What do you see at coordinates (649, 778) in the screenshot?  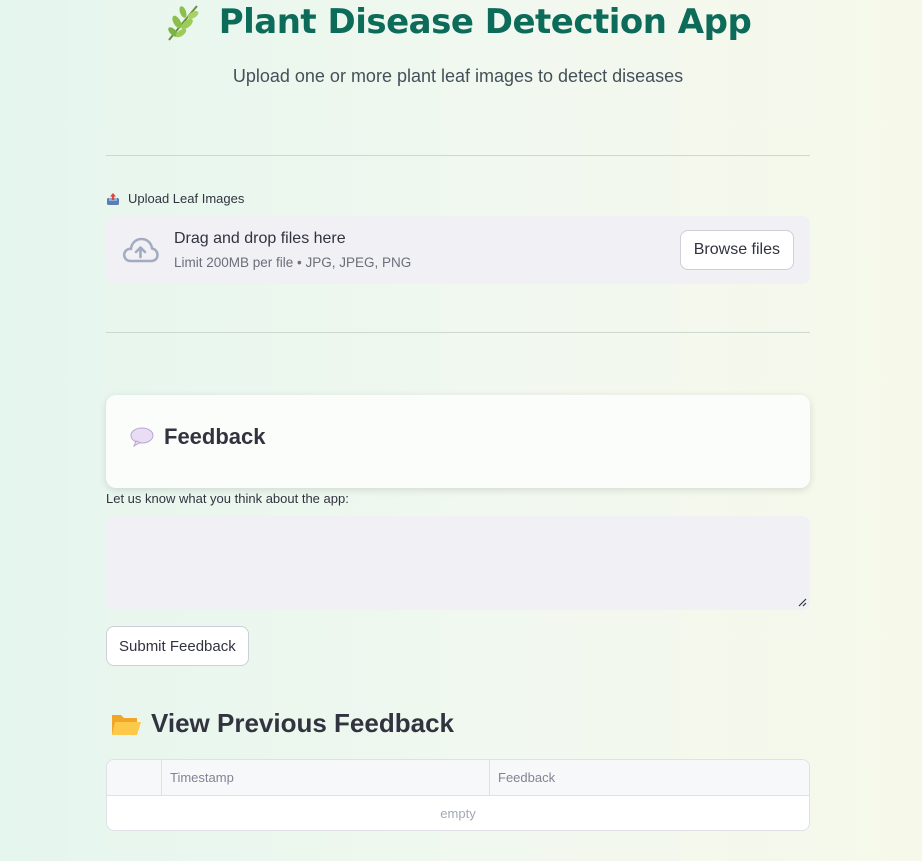 I see `column-header-feedback: Feedback` at bounding box center [649, 778].